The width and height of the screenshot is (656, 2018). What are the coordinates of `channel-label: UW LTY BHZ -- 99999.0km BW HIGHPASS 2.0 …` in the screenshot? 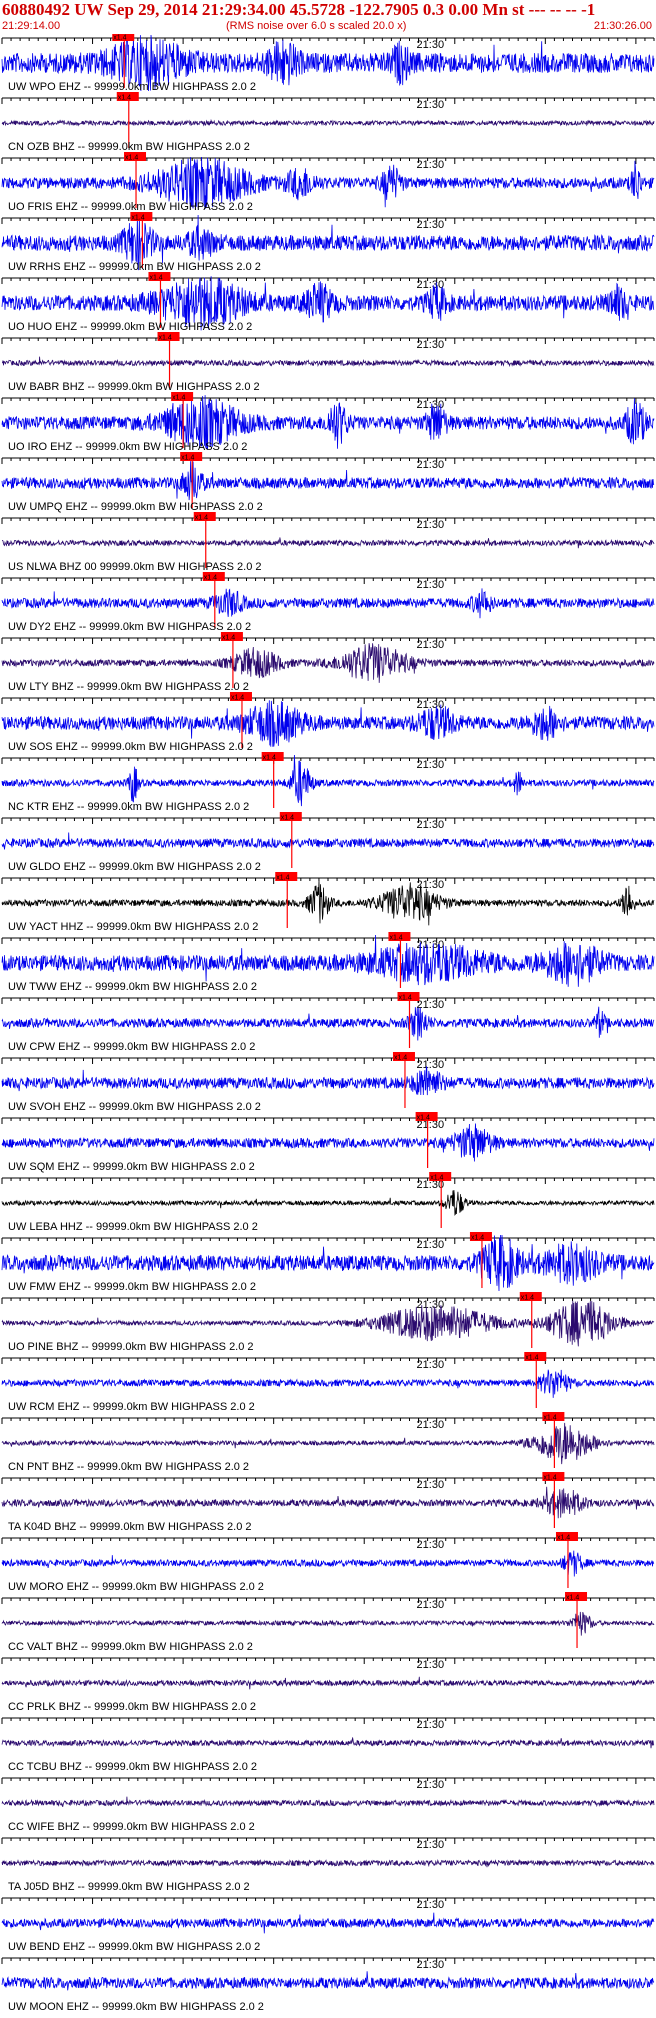 It's located at (128, 687).